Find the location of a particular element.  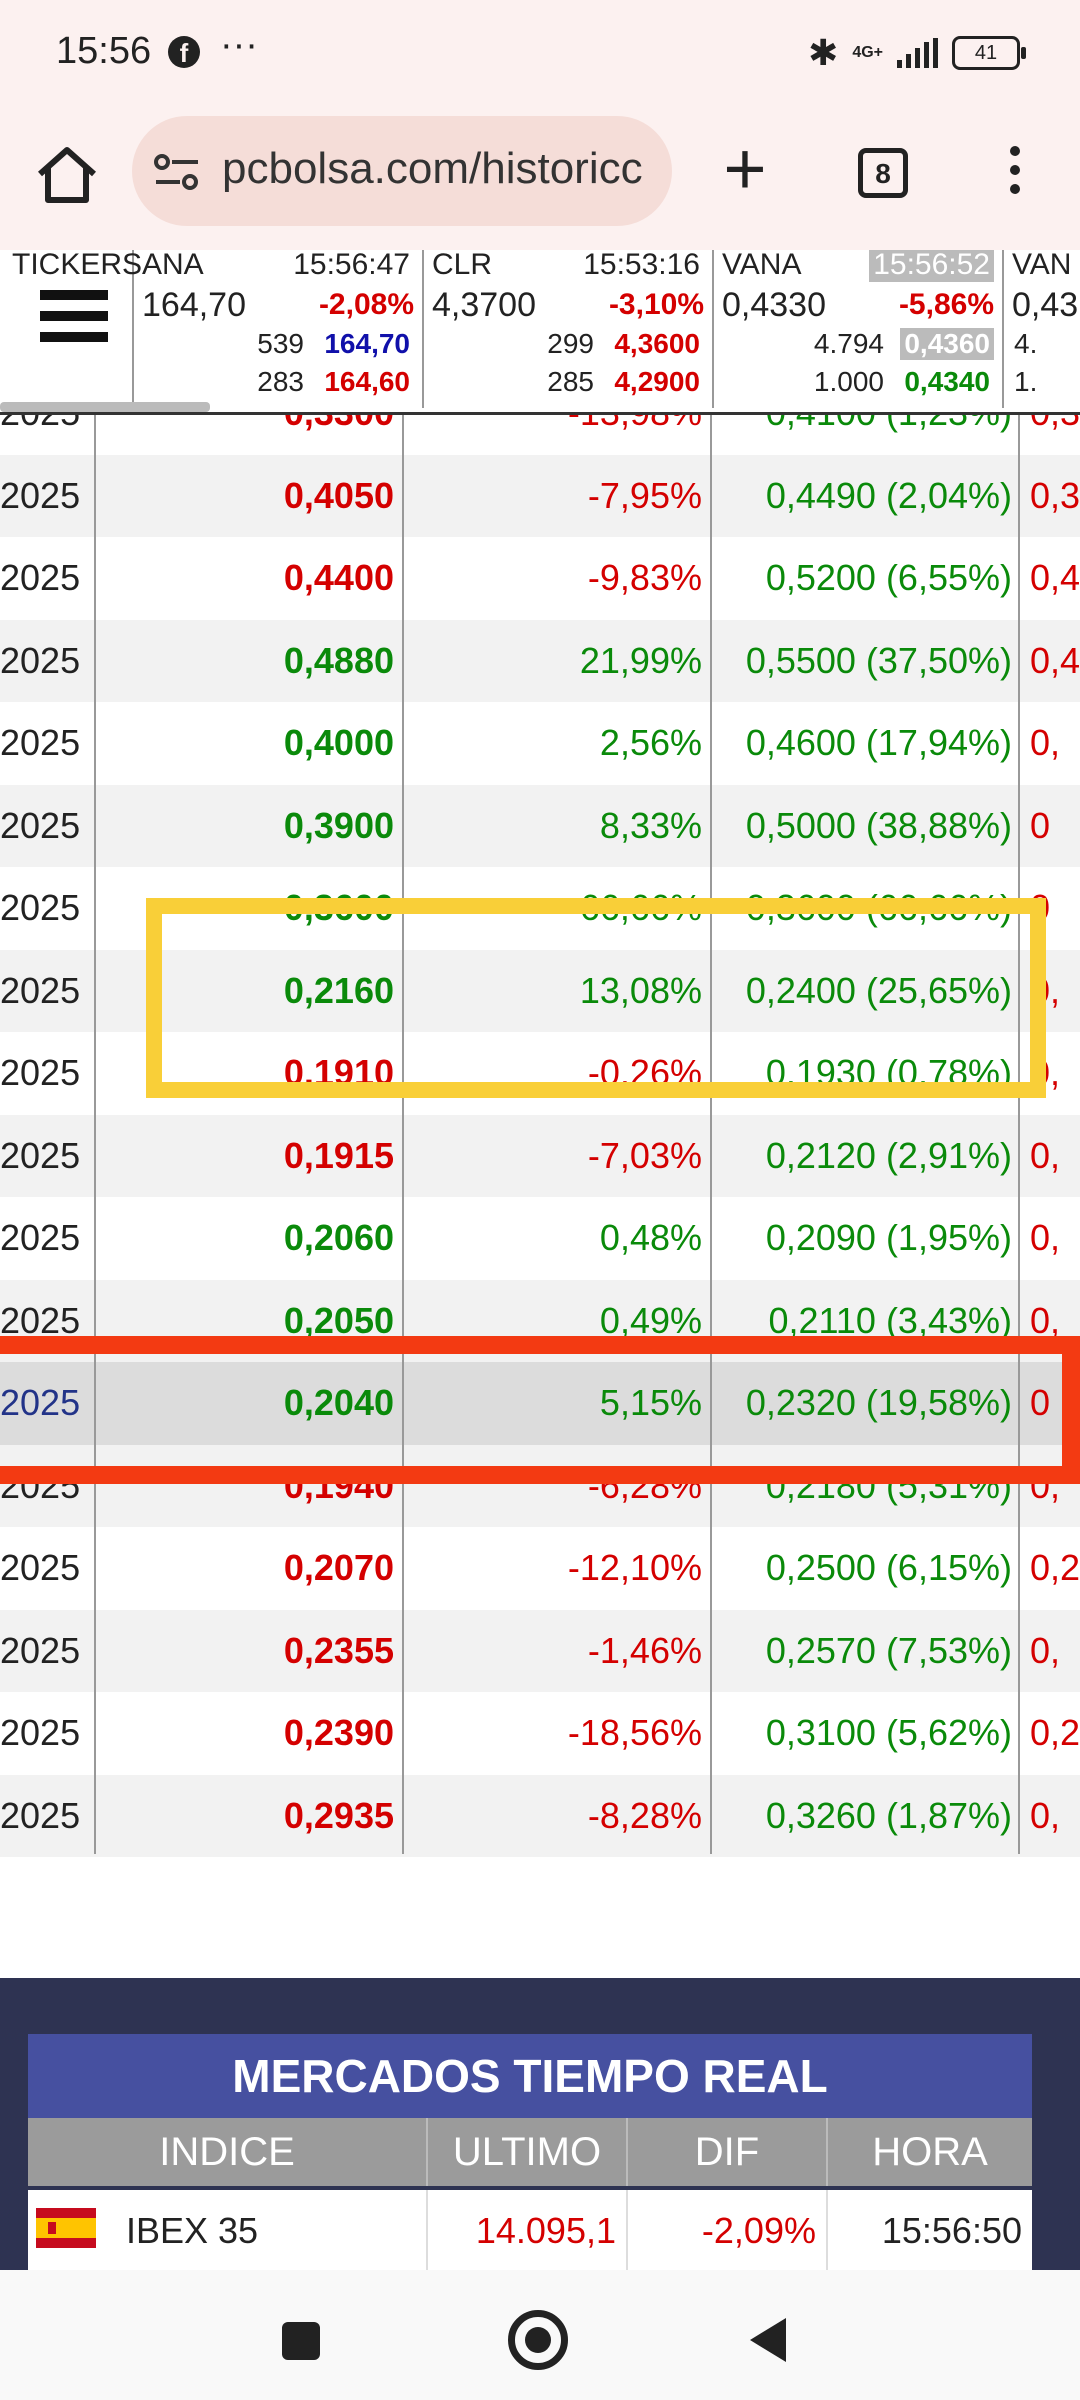

ticker-name: ANA is located at coordinates (173, 265).